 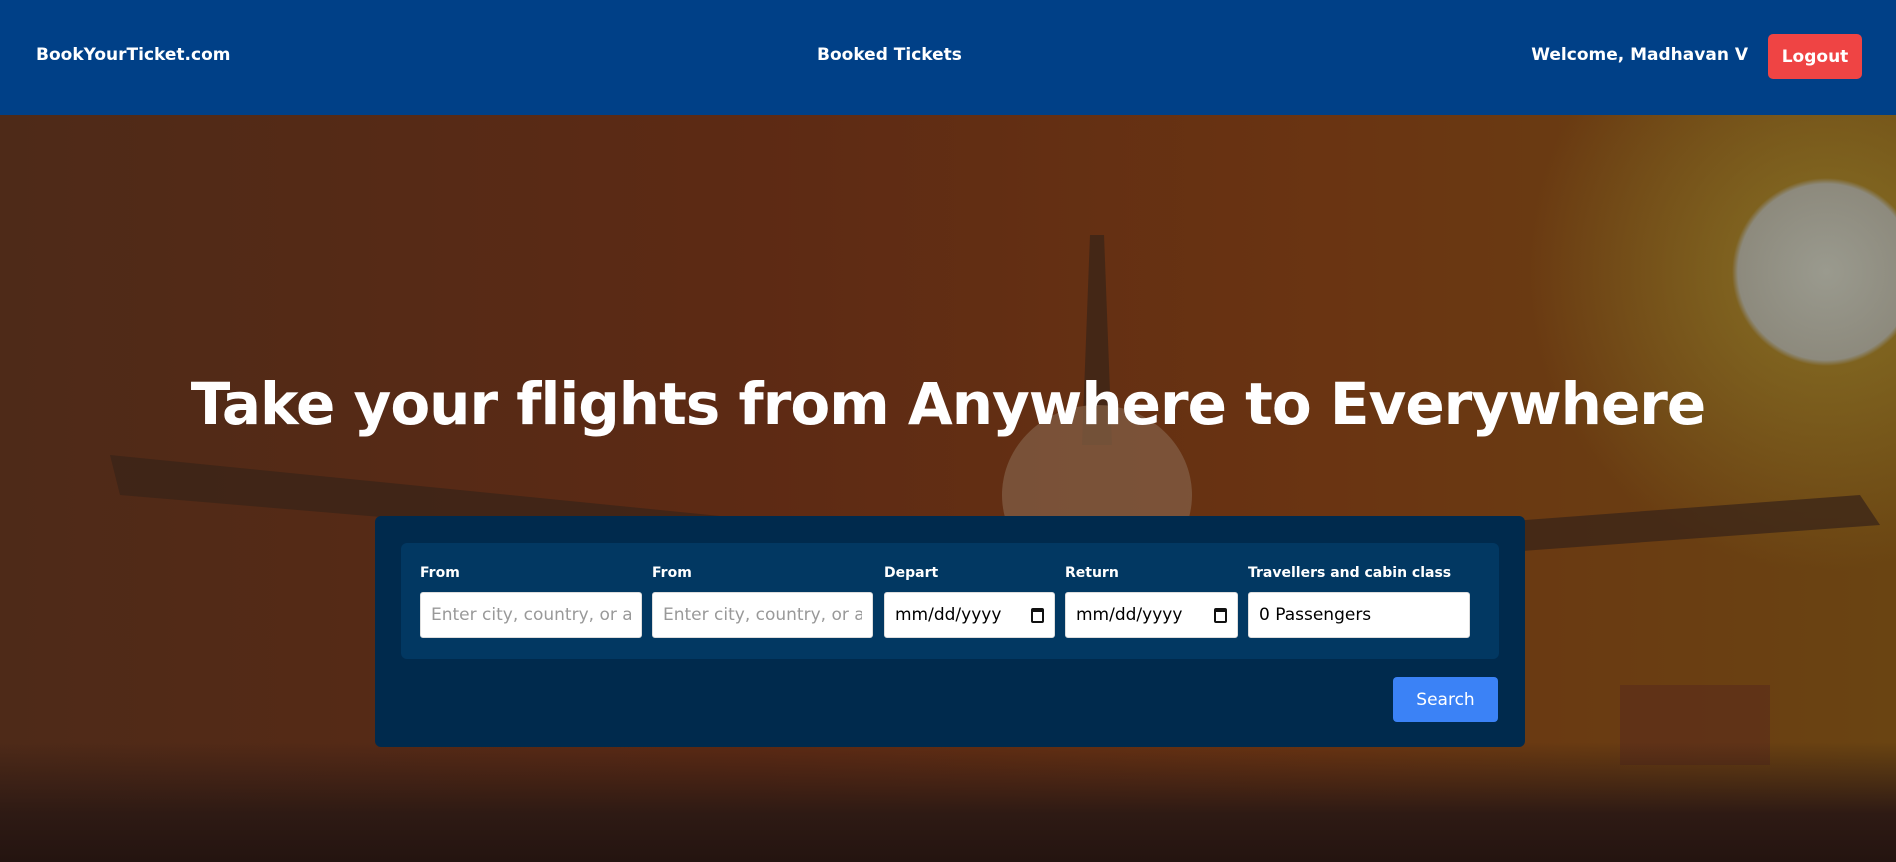 What do you see at coordinates (1639, 55) in the screenshot?
I see `welcome-text: Welcome, Madhavan V` at bounding box center [1639, 55].